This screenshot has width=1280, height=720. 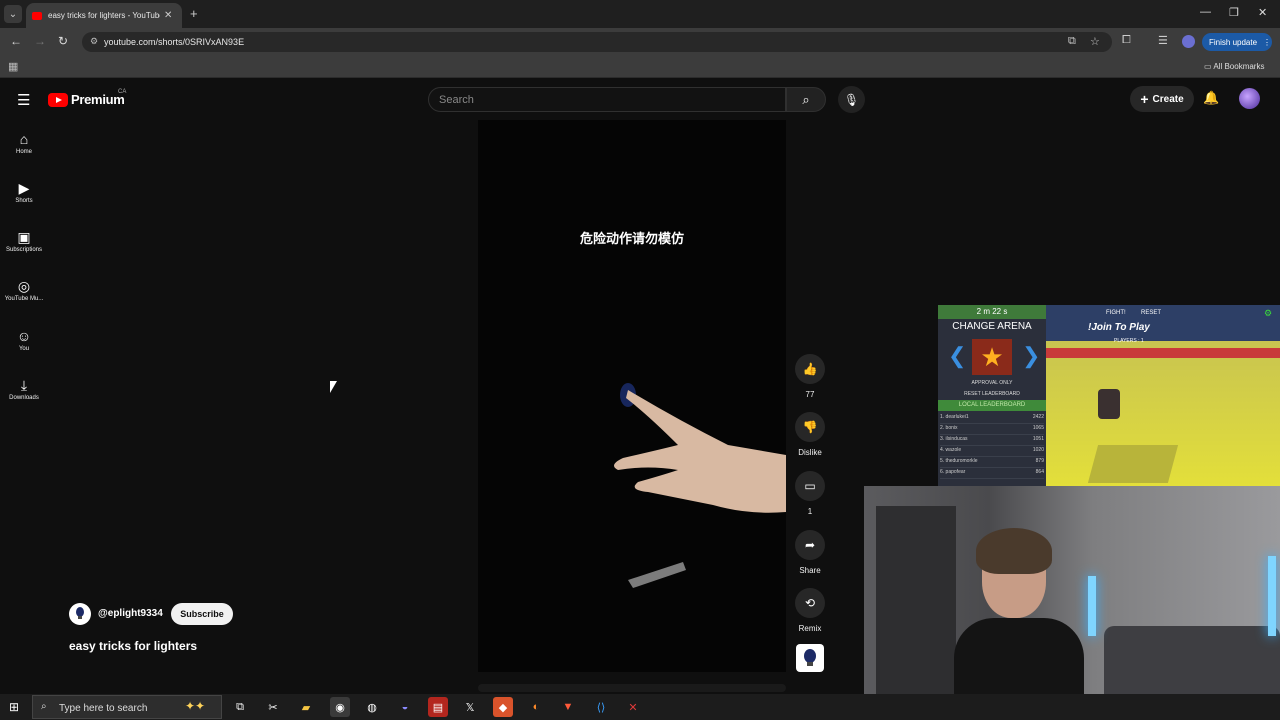 What do you see at coordinates (810, 452) in the screenshot?
I see `dislike-label: Dislike` at bounding box center [810, 452].